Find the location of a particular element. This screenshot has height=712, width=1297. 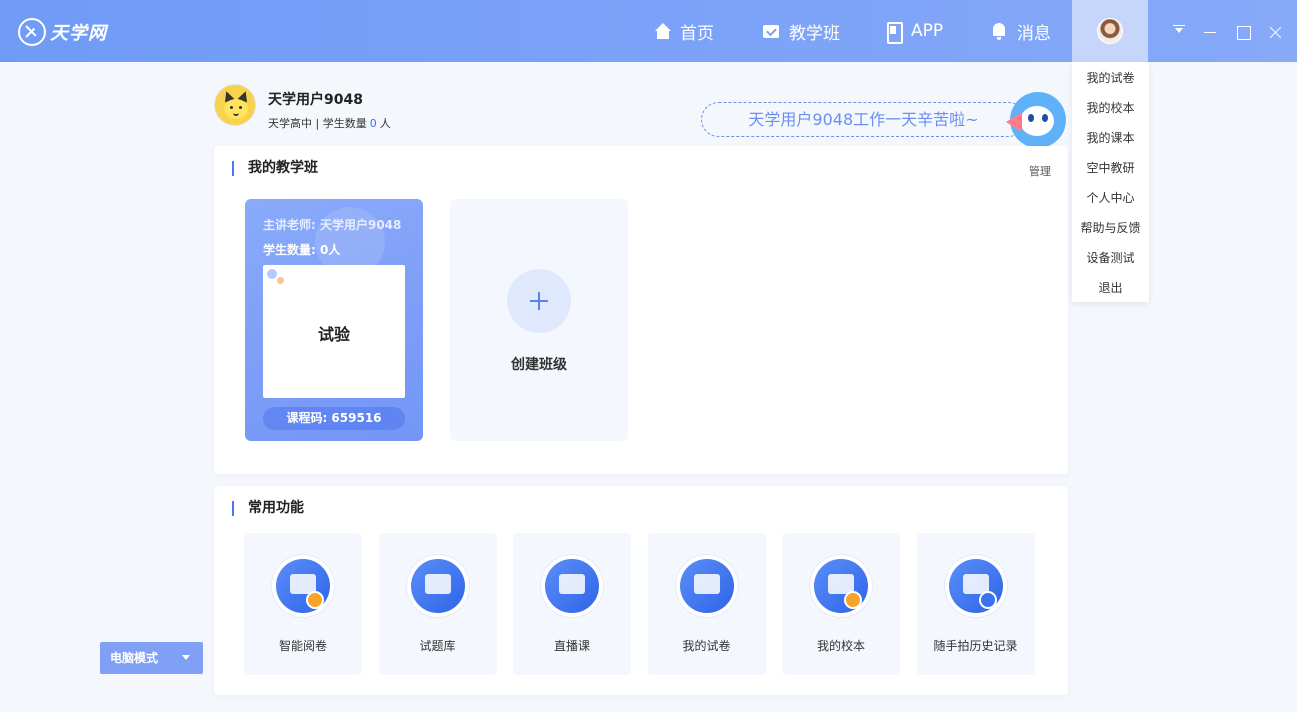

question-bank-icon is located at coordinates (437, 586).